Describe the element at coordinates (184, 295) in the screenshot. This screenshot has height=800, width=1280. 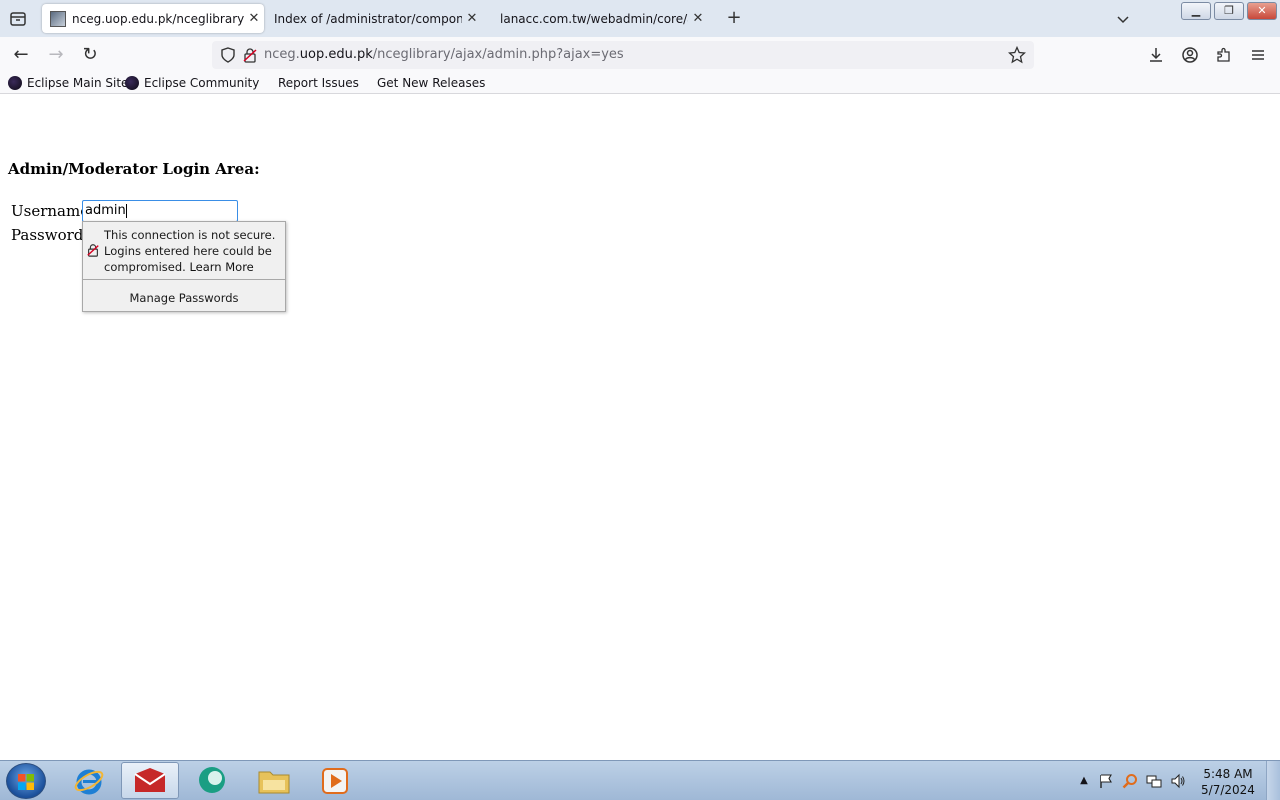
I see `manage-passwords-button: Manage Passwords` at that location.